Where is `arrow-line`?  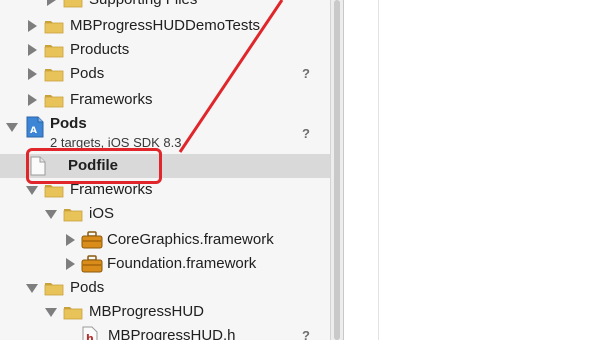 arrow-line is located at coordinates (231, 76).